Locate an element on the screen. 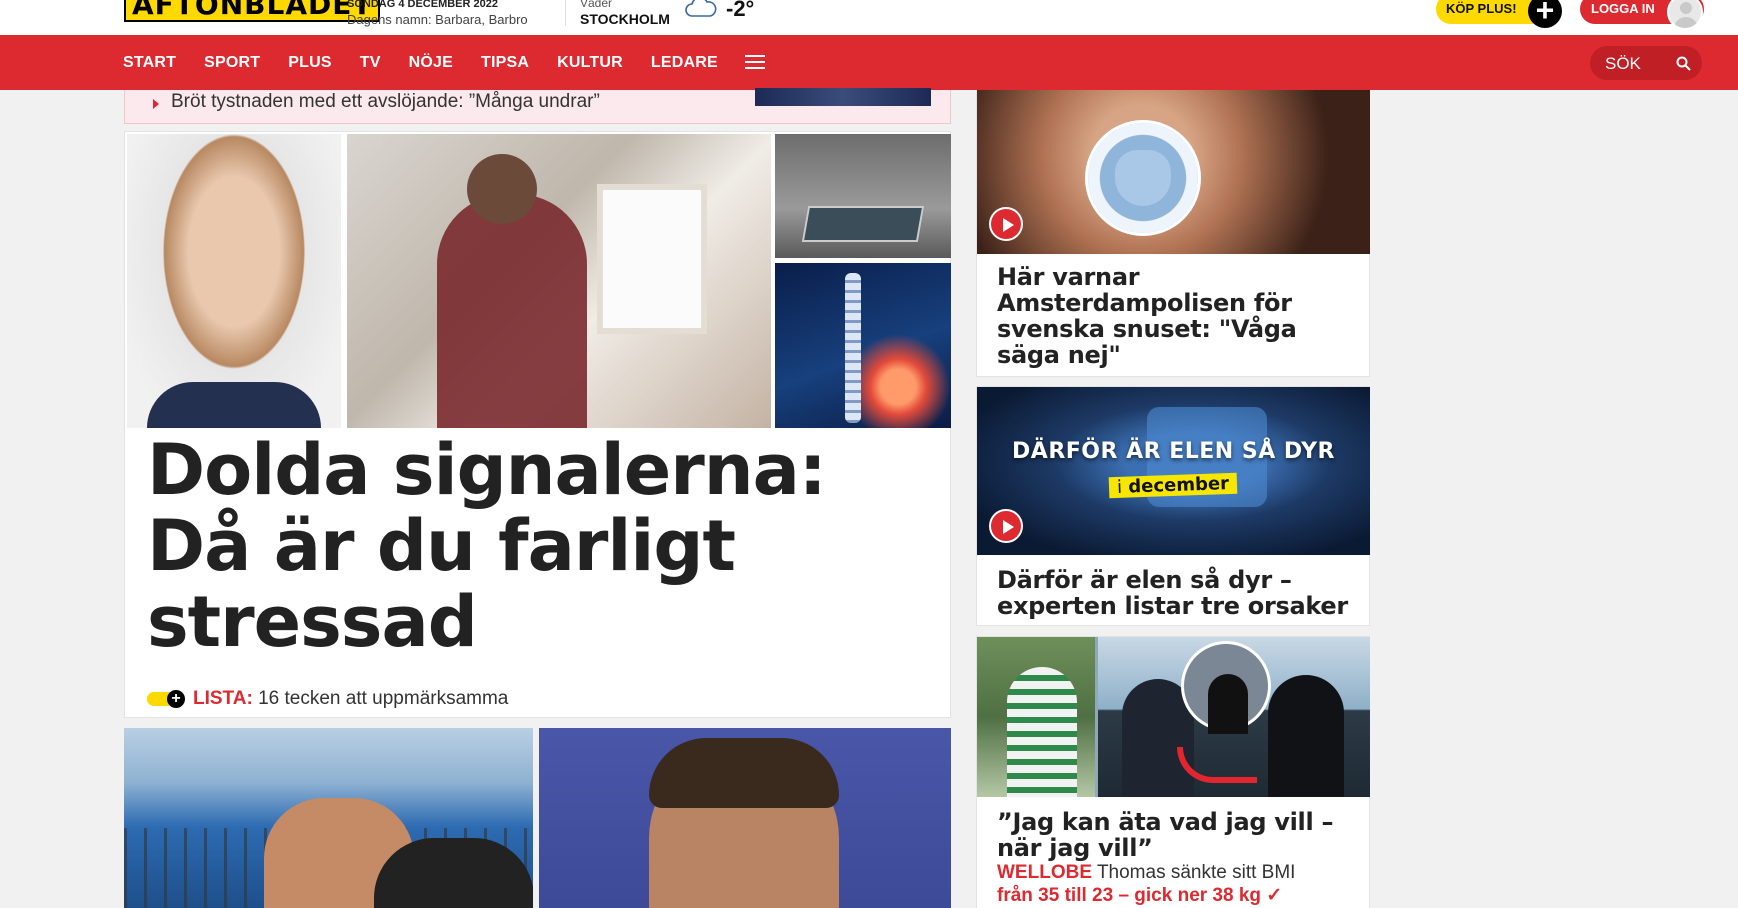 The width and height of the screenshot is (1738, 908). nav-item-tv: TV is located at coordinates (370, 63).